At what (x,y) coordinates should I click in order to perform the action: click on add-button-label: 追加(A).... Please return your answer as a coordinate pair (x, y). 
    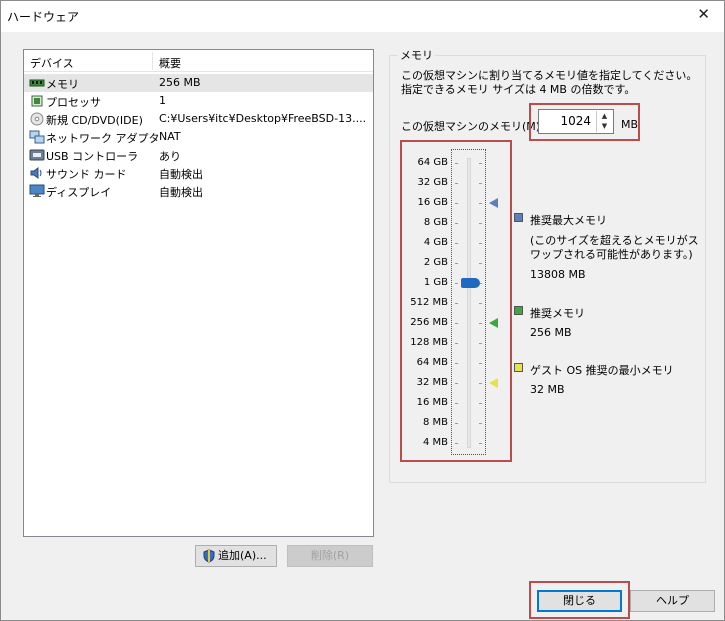
    Looking at the image, I should click on (242, 555).